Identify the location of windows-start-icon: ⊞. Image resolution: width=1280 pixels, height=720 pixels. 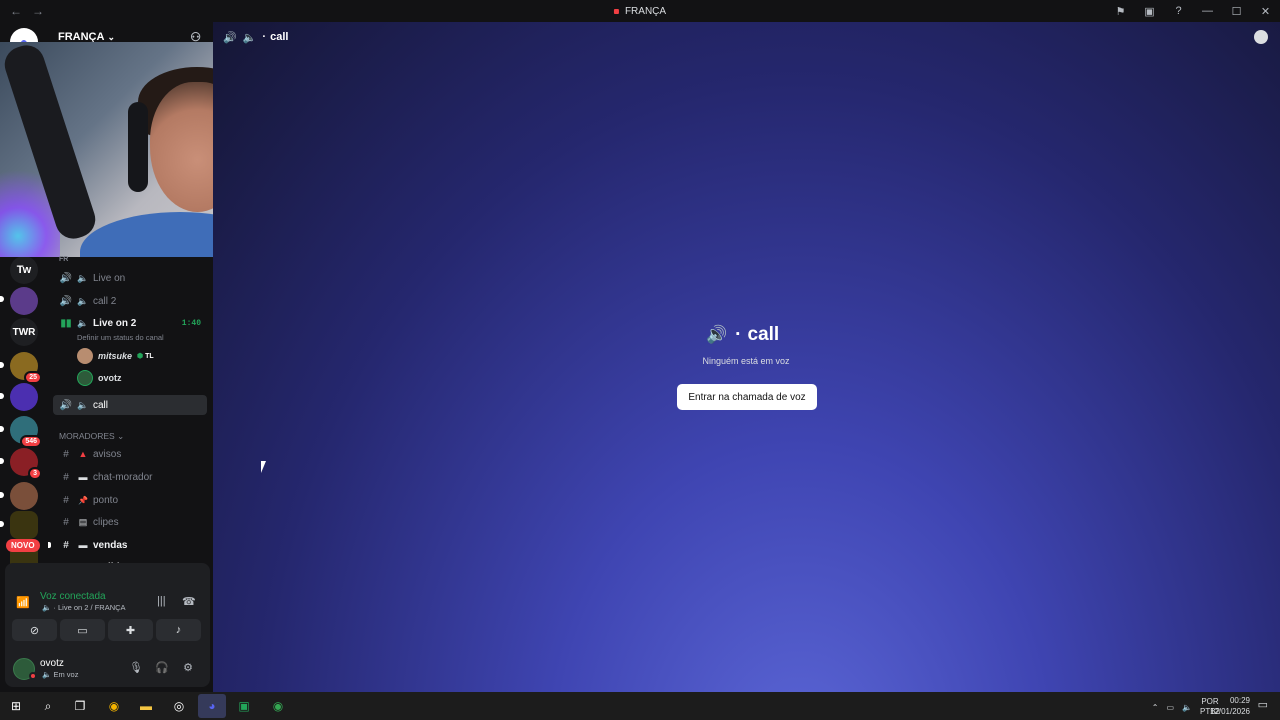
(16, 706).